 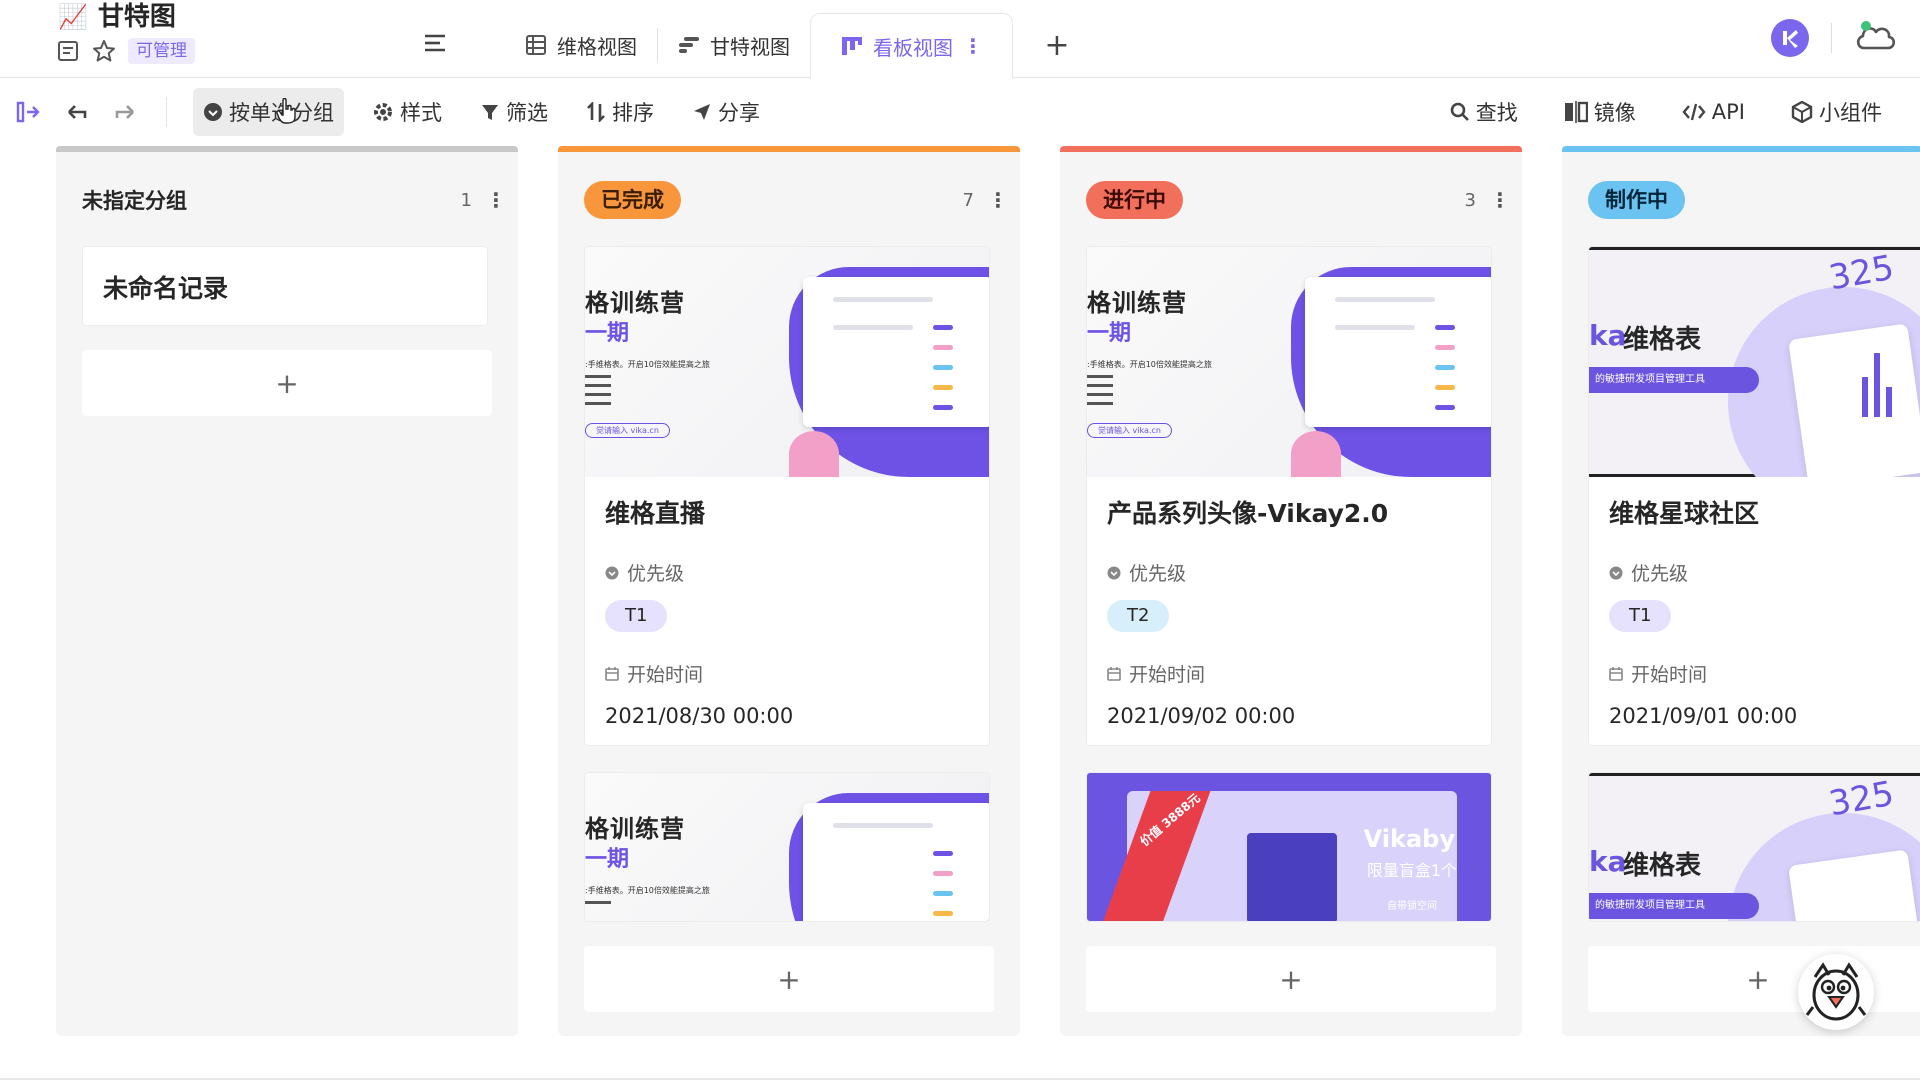 What do you see at coordinates (750, 46) in the screenshot?
I see `tab-label: 甘特视图` at bounding box center [750, 46].